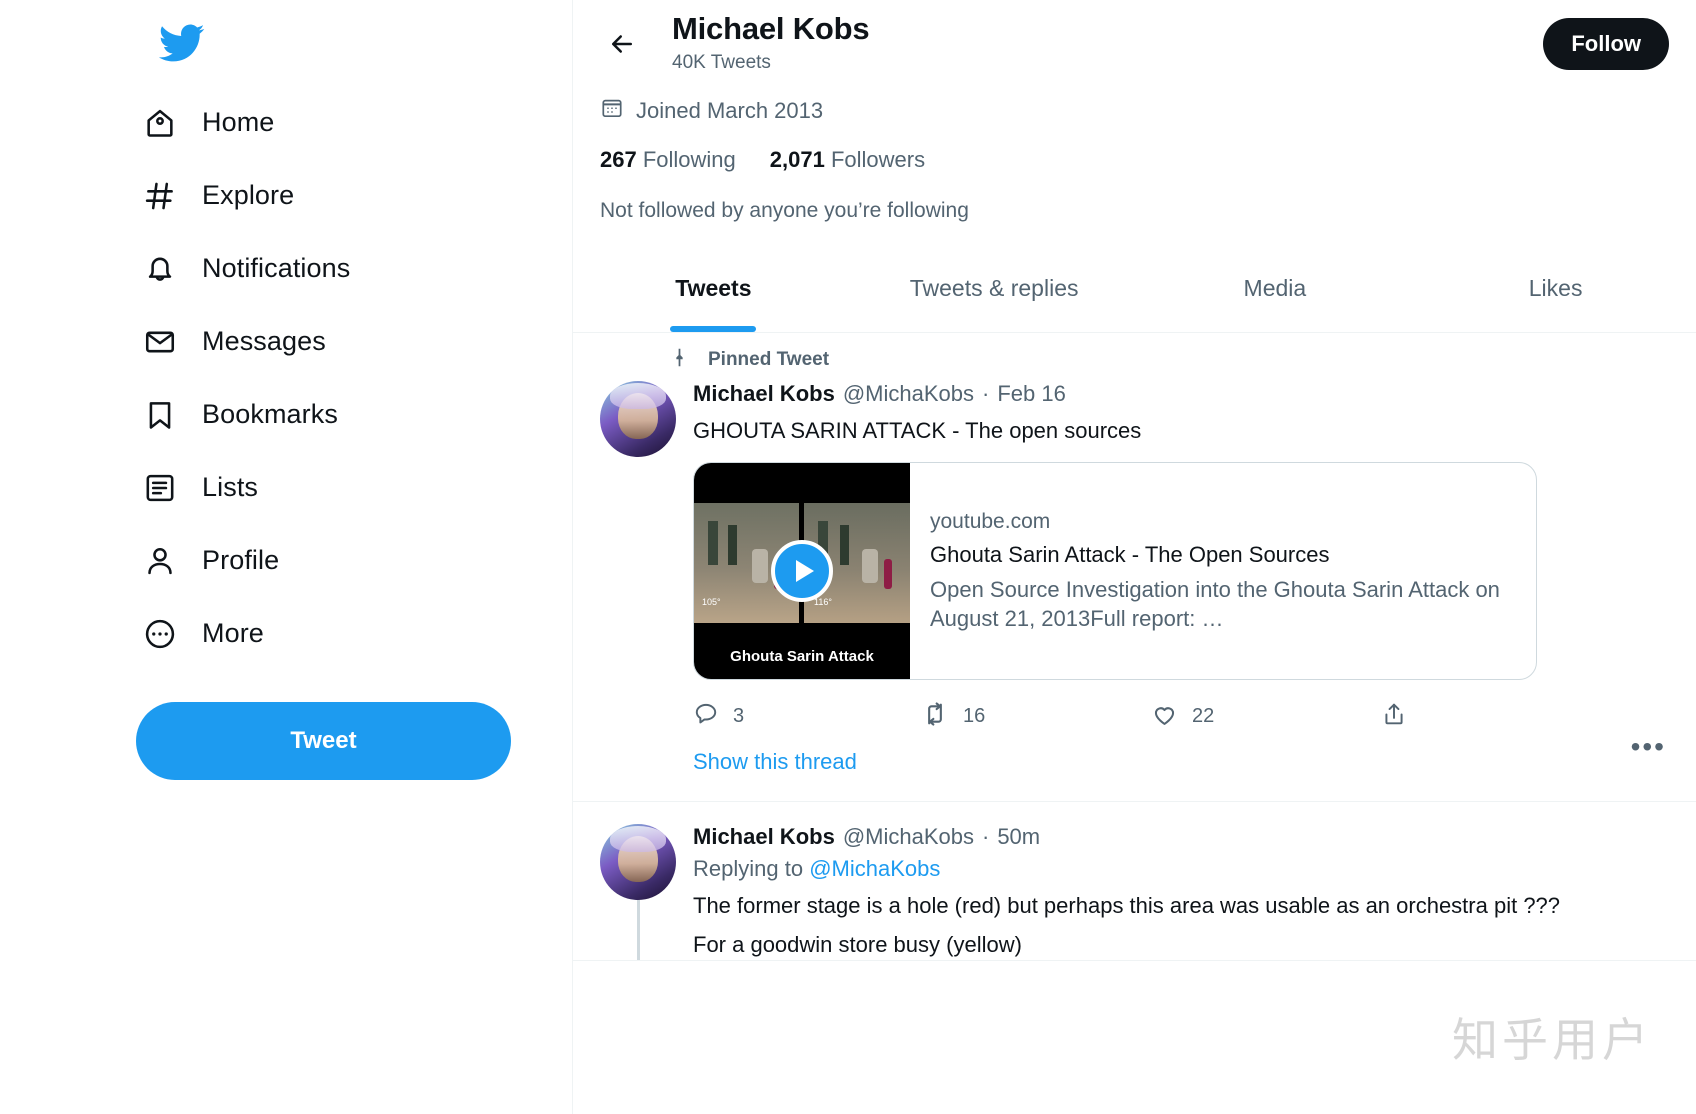 Image resolution: width=1696 pixels, height=1114 pixels. What do you see at coordinates (878, 159) in the screenshot?
I see `followers-label: Followers` at bounding box center [878, 159].